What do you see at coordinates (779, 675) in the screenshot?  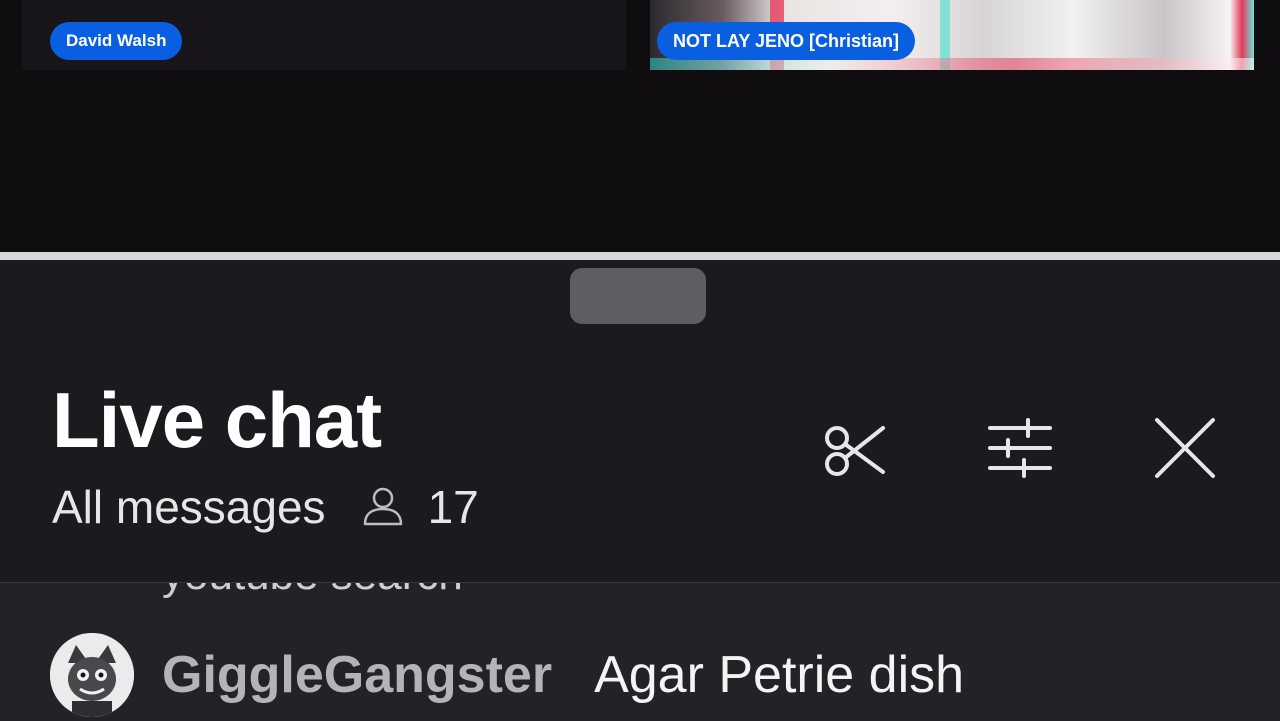 I see `chat-message-text: Agar Petrie dish` at bounding box center [779, 675].